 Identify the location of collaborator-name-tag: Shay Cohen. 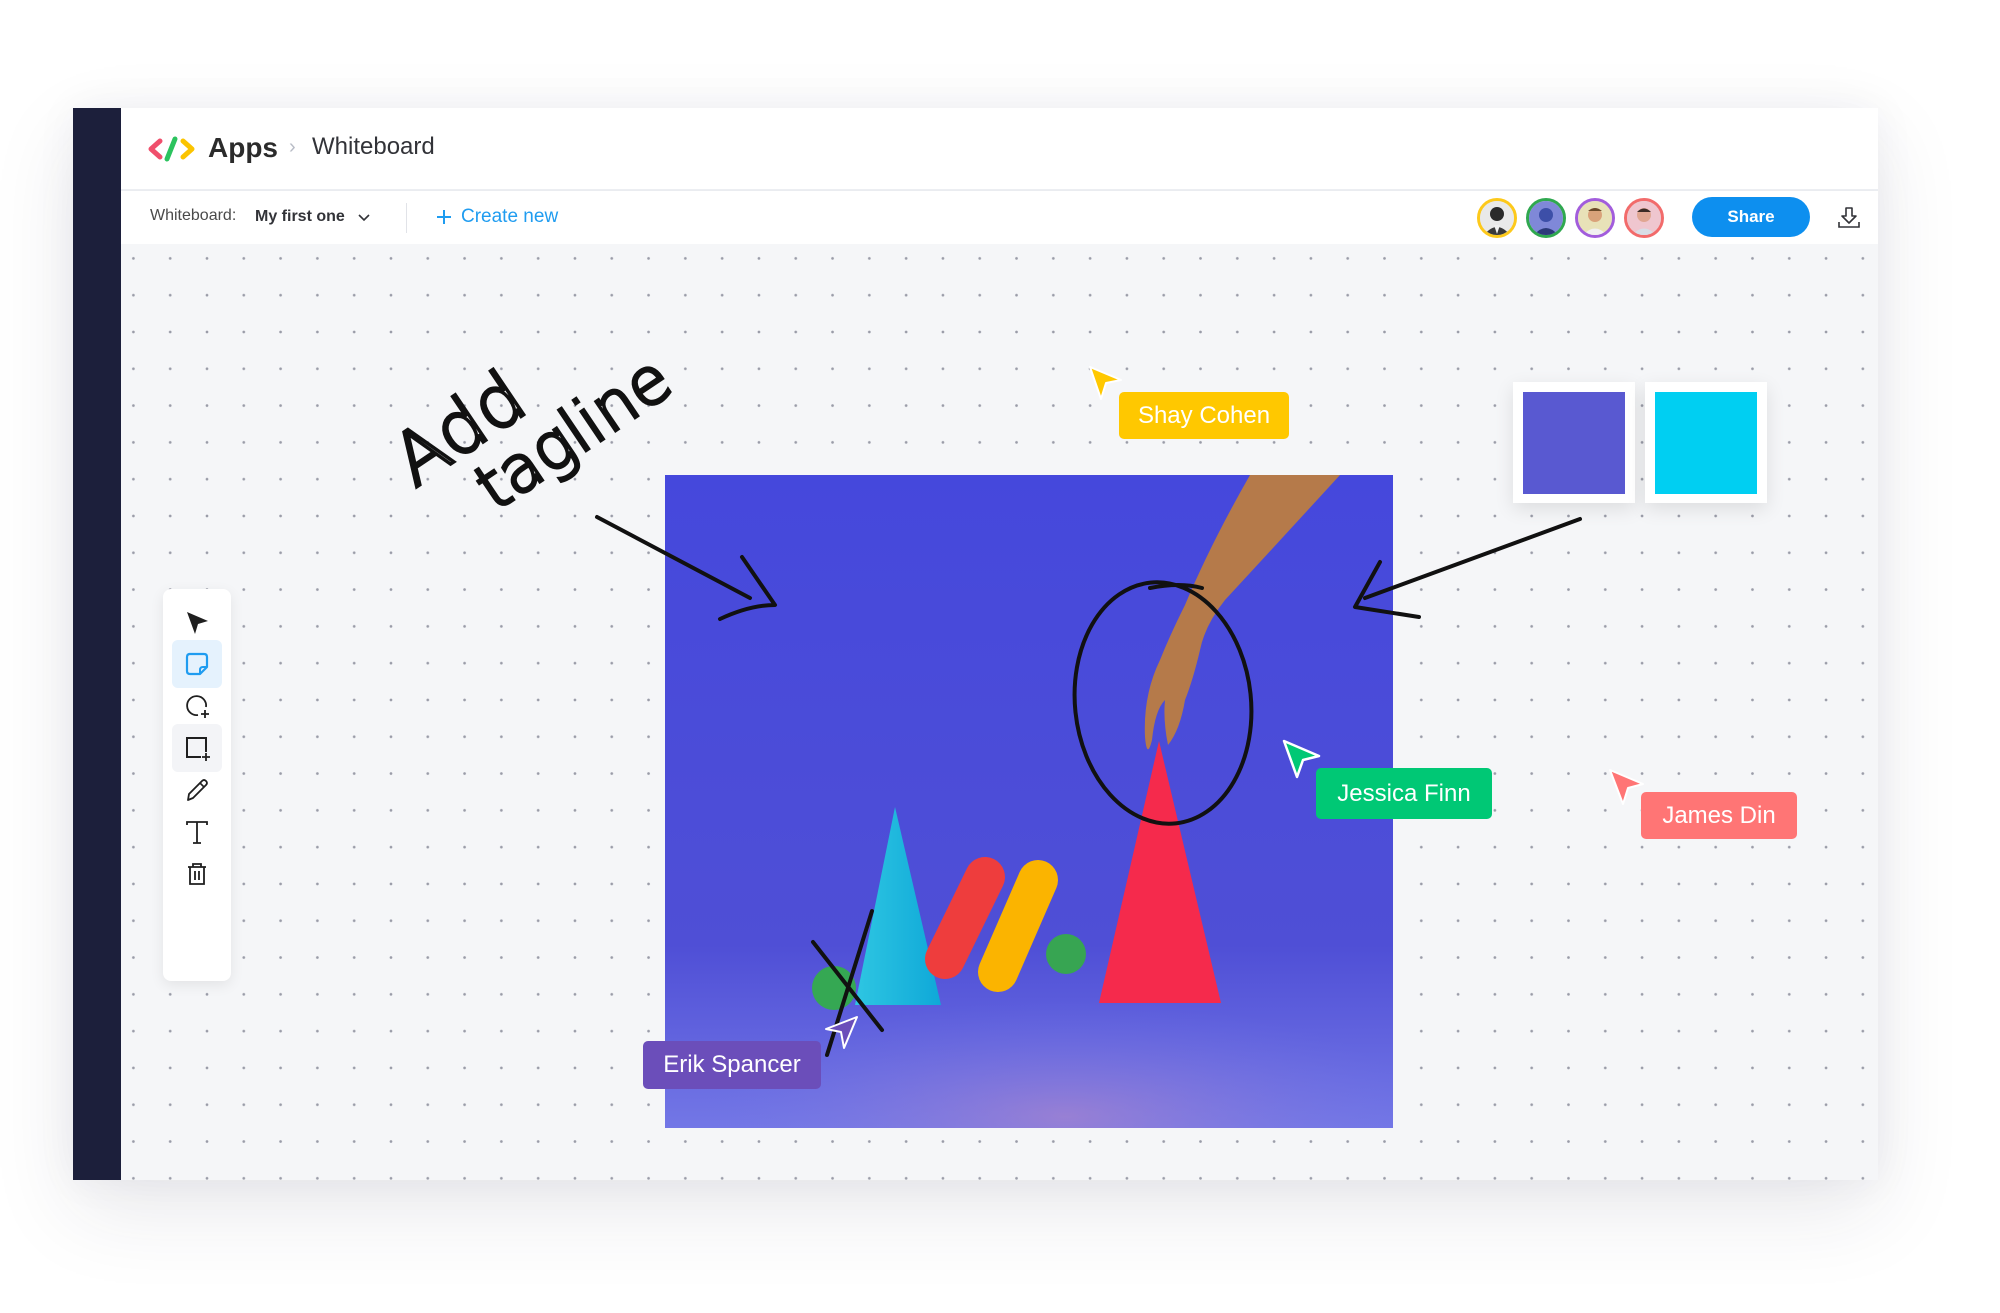
(1204, 415).